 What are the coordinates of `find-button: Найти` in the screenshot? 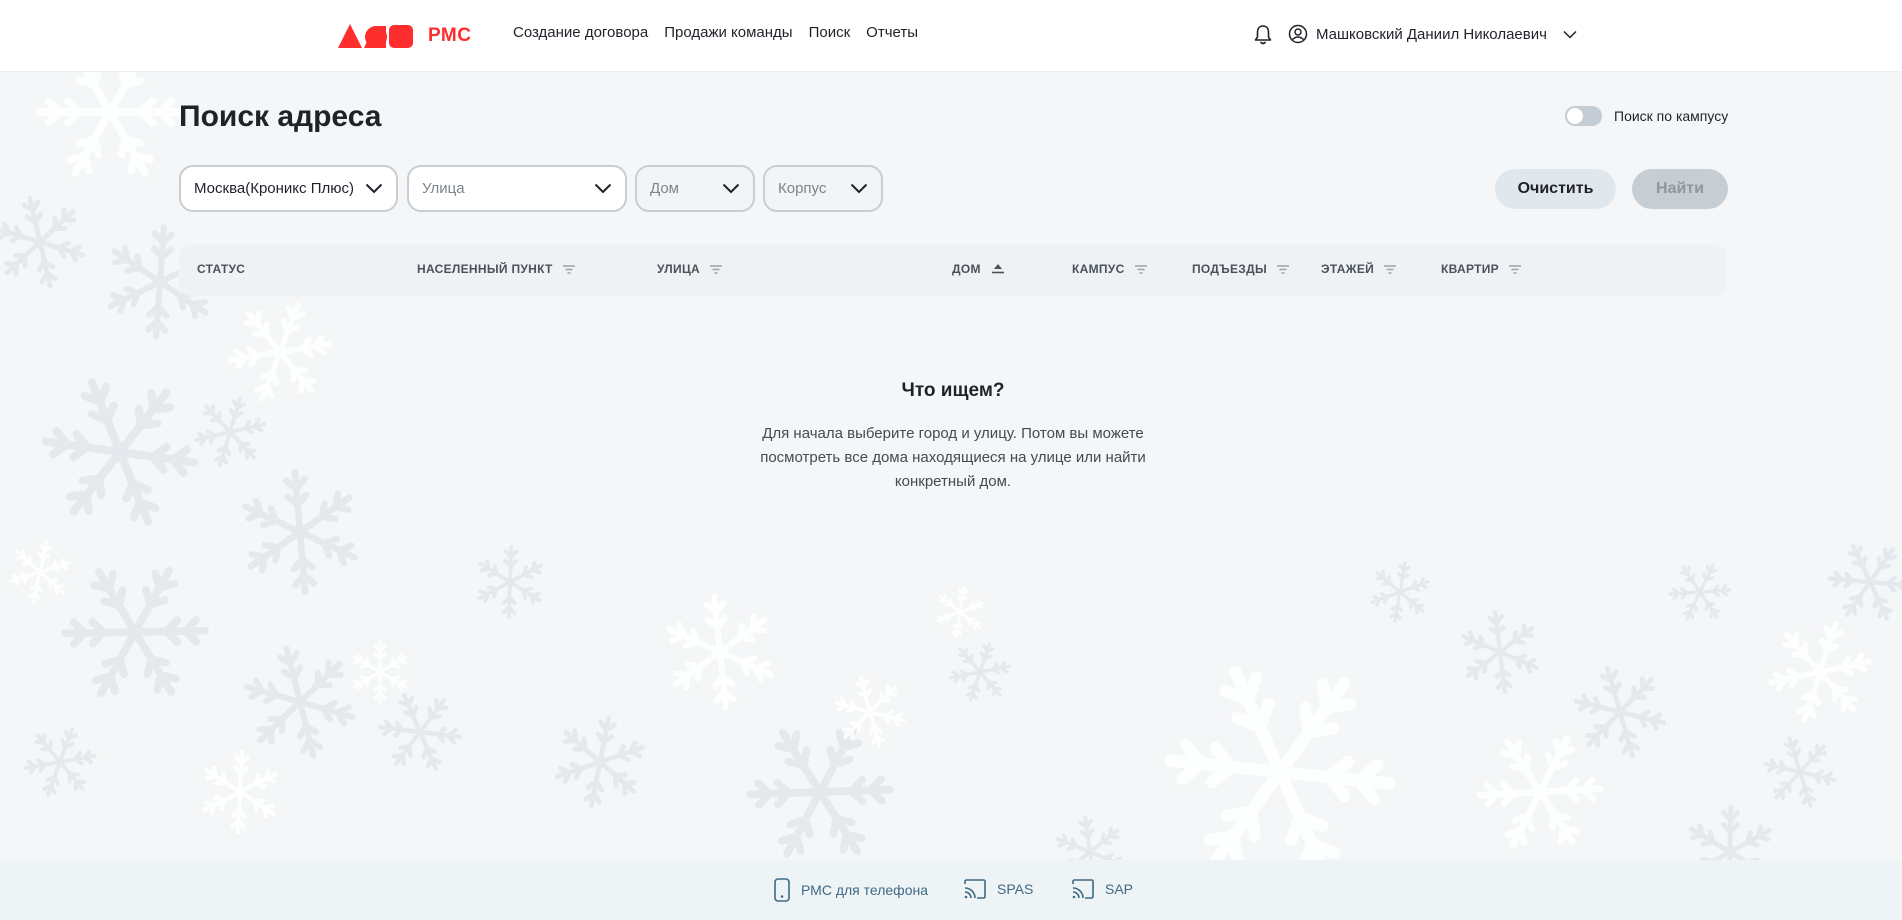 It's located at (1680, 189).